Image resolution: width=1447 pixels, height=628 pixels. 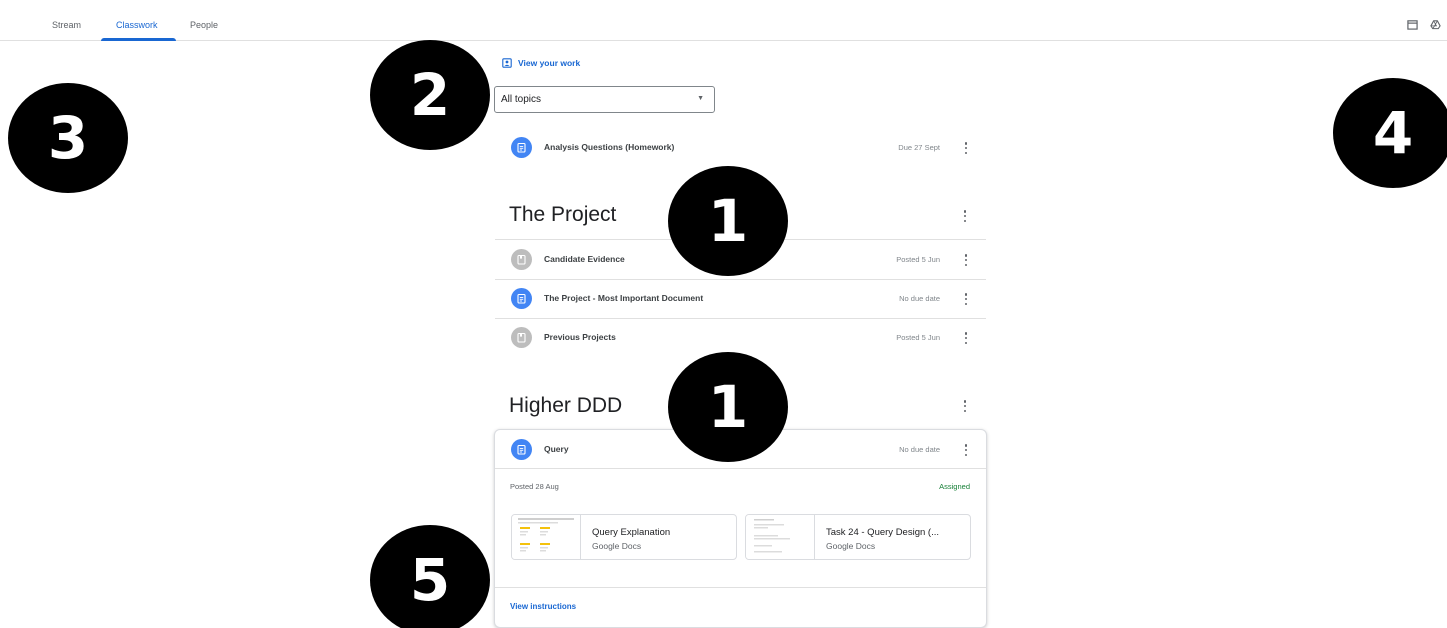 I want to click on calendar-icon, so click(x=1412, y=24).